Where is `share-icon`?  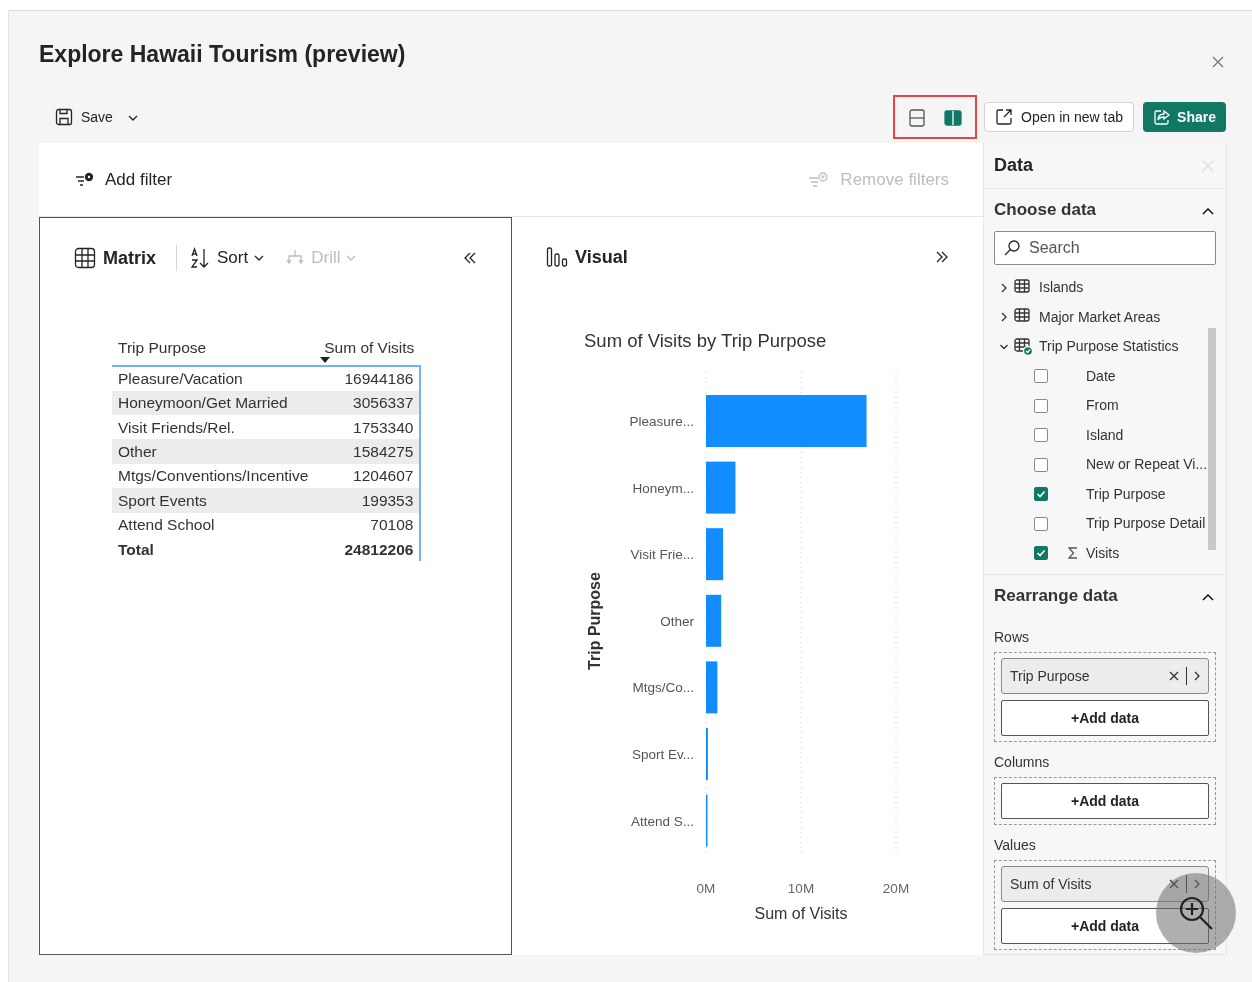 share-icon is located at coordinates (1162, 117).